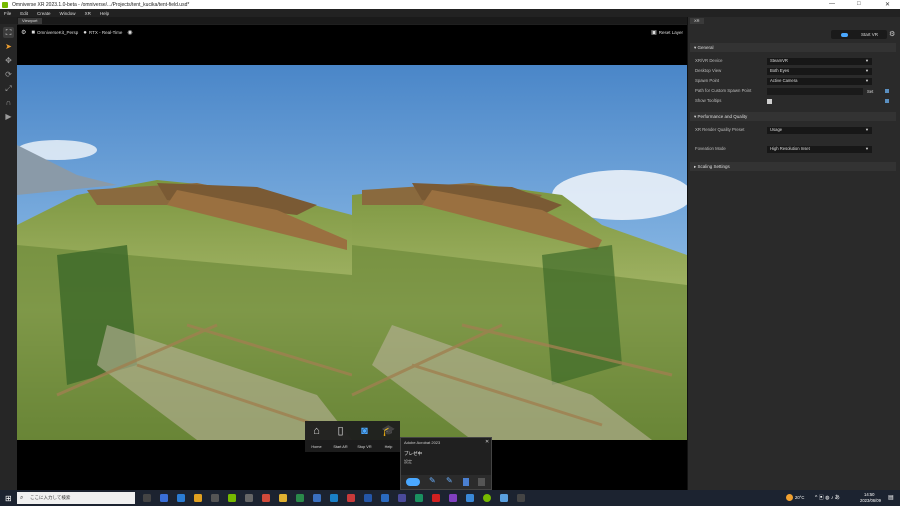  Describe the element at coordinates (181, 498) in the screenshot. I see `mail-icon` at that location.